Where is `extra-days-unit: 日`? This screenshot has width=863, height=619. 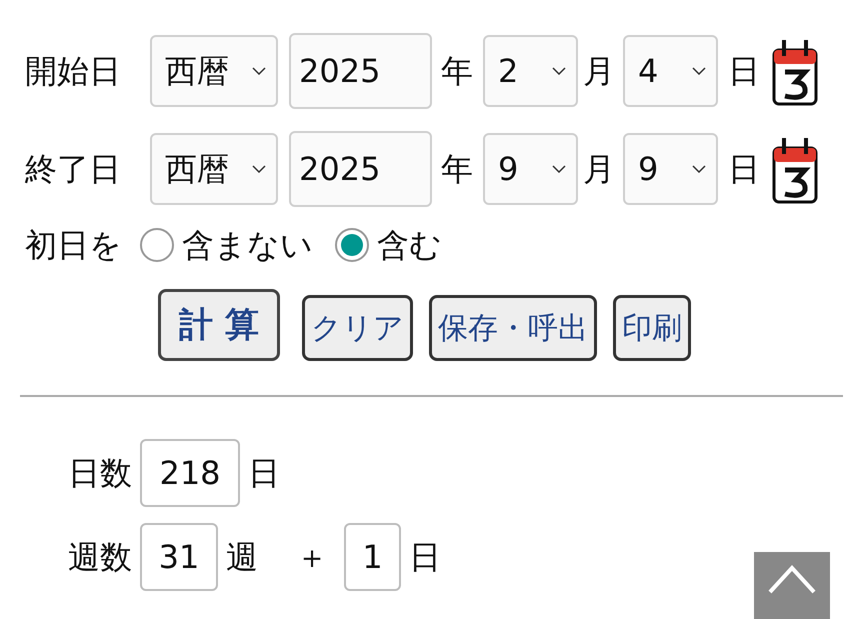
extra-days-unit: 日 is located at coordinates (425, 557).